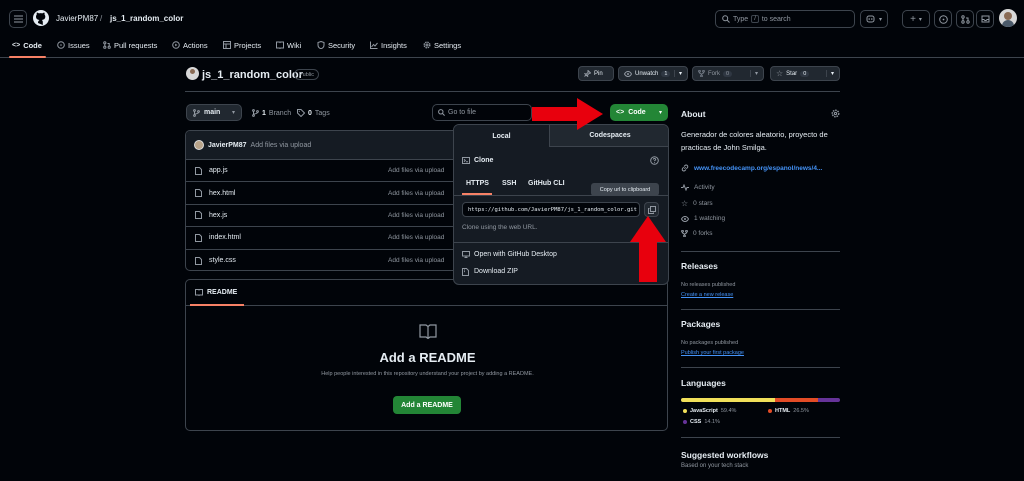  I want to click on question-icon, so click(654, 160).